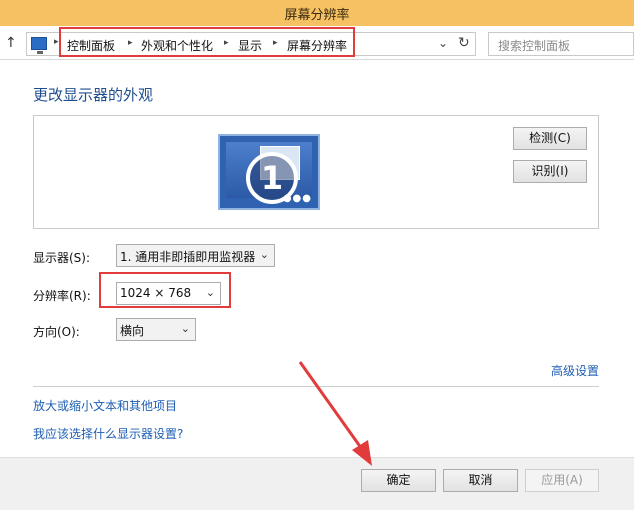  I want to click on divider, so click(316, 386).